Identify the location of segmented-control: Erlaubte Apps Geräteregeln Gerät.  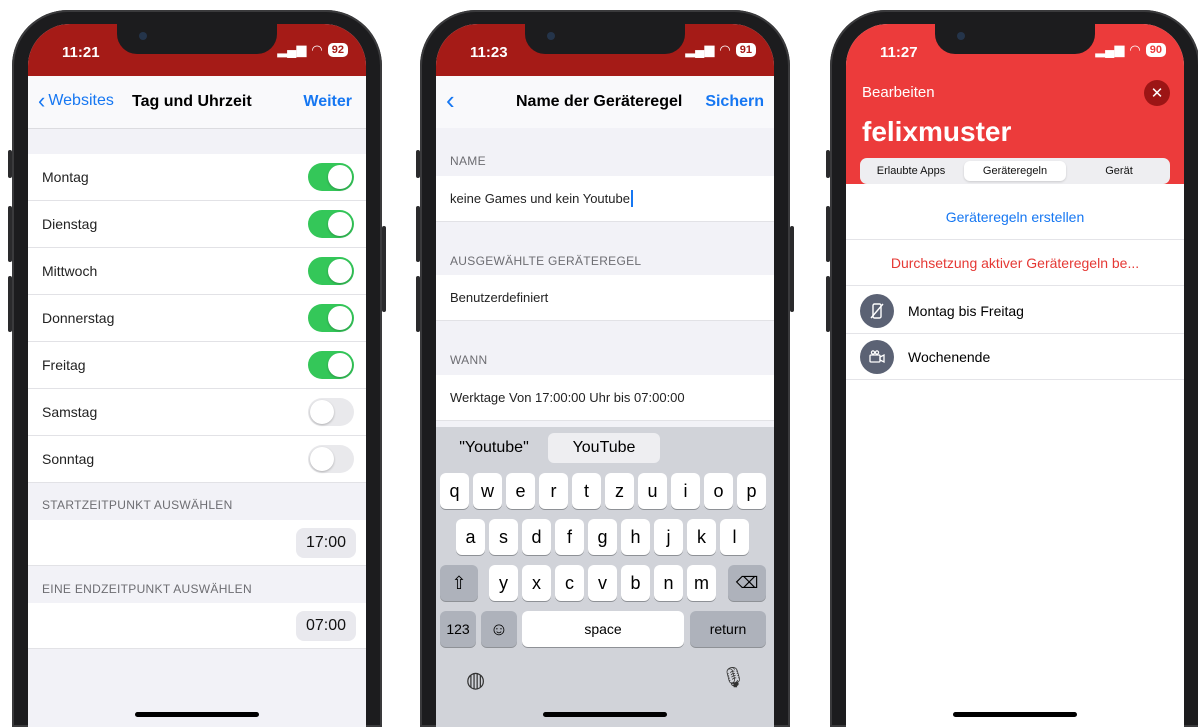
(1015, 171).